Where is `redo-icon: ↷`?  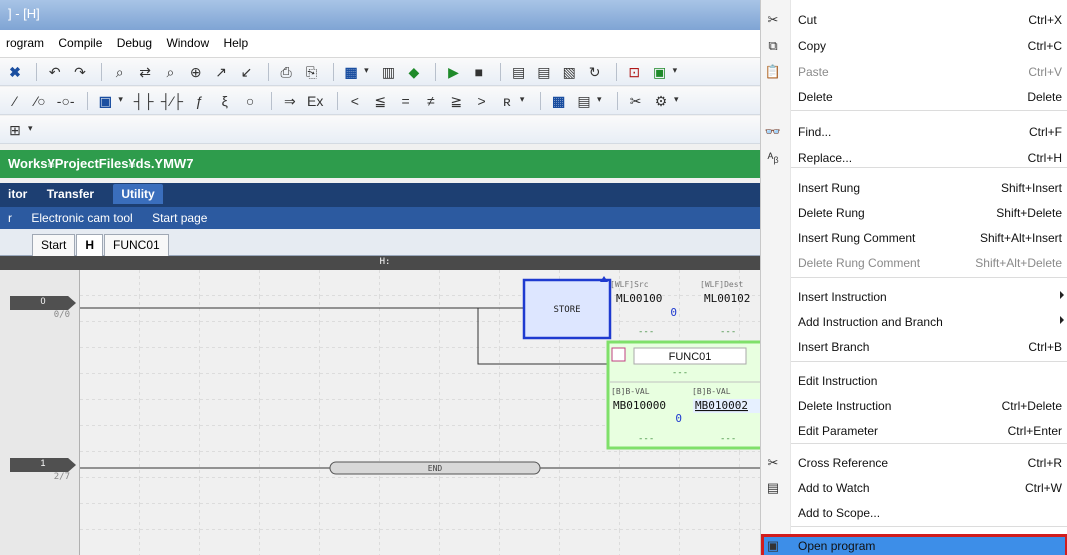
redo-icon: ↷ is located at coordinates (80, 72).